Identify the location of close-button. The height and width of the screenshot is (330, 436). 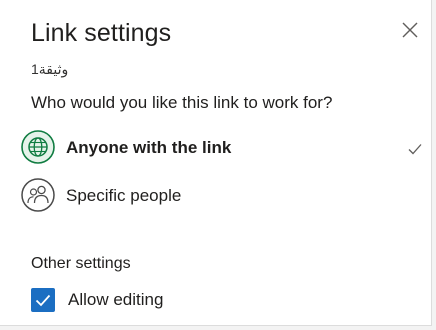
(410, 30).